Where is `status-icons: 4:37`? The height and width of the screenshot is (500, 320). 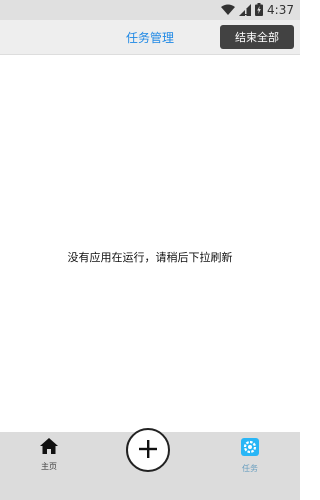
status-icons: 4:37 is located at coordinates (257, 10).